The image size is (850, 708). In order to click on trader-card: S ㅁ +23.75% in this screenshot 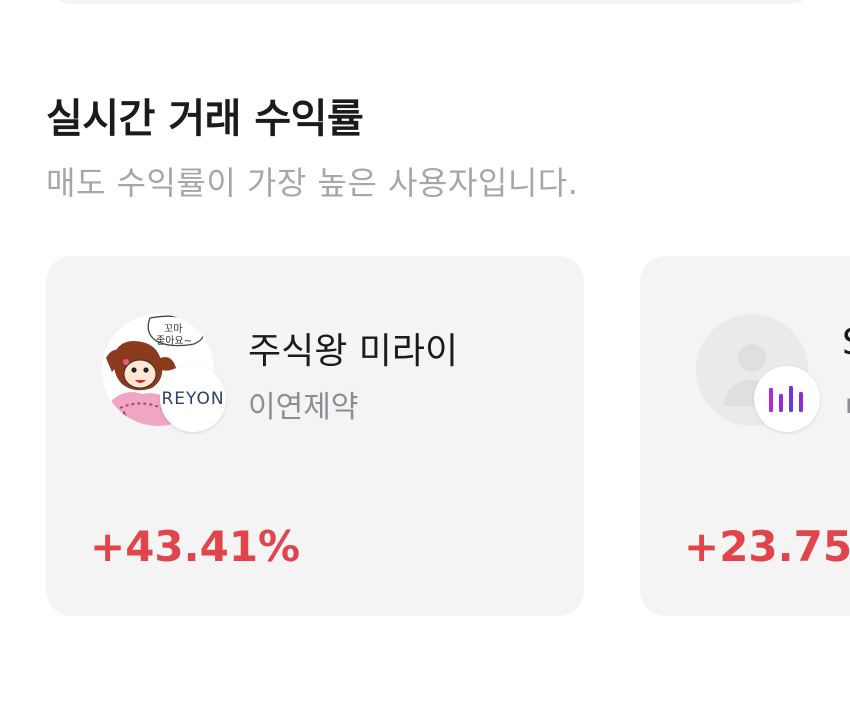, I will do `click(745, 436)`.